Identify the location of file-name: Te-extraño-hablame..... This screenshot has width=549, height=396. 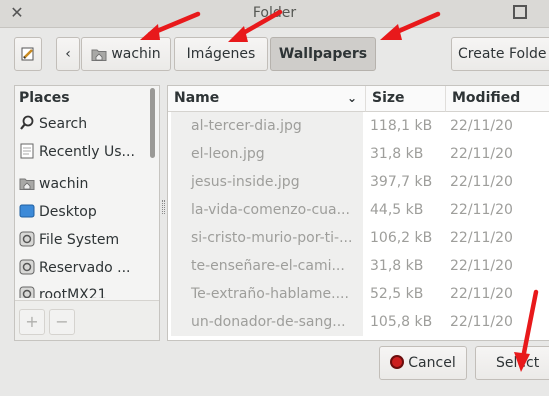
(267, 294).